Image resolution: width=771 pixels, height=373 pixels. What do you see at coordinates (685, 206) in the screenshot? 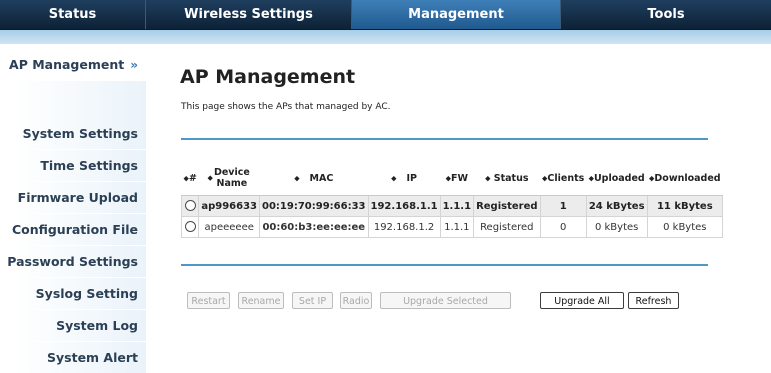
I see `downloaded-cell: 11 kBytes` at bounding box center [685, 206].